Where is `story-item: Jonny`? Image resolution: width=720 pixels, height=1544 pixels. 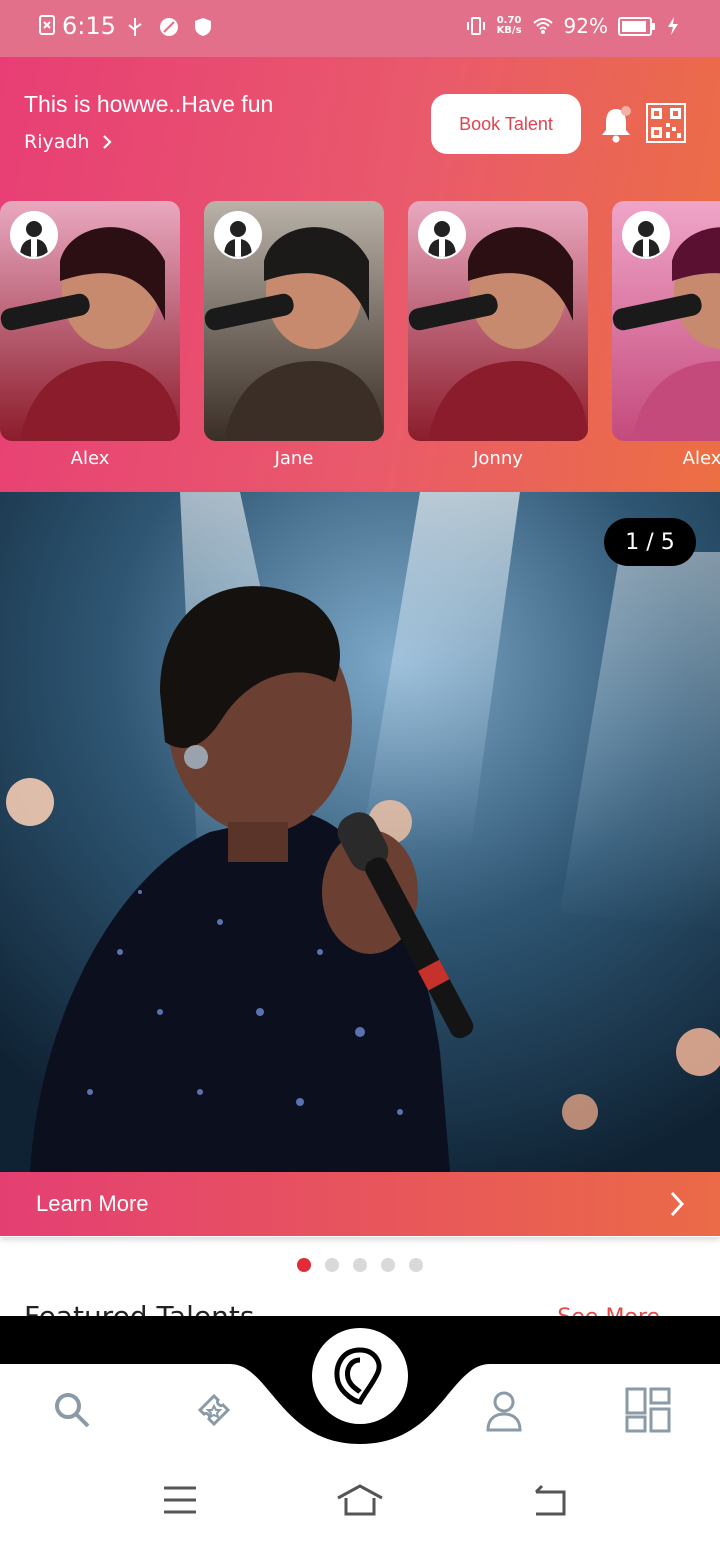
story-item: Jonny is located at coordinates (498, 335).